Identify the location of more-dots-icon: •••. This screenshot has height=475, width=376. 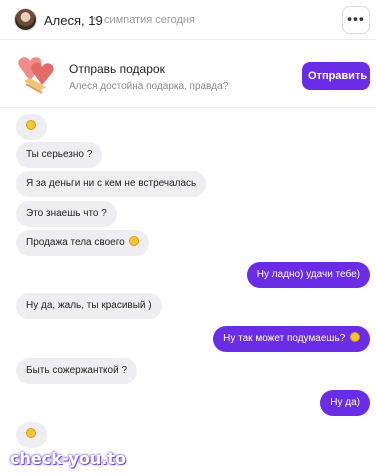
(356, 18).